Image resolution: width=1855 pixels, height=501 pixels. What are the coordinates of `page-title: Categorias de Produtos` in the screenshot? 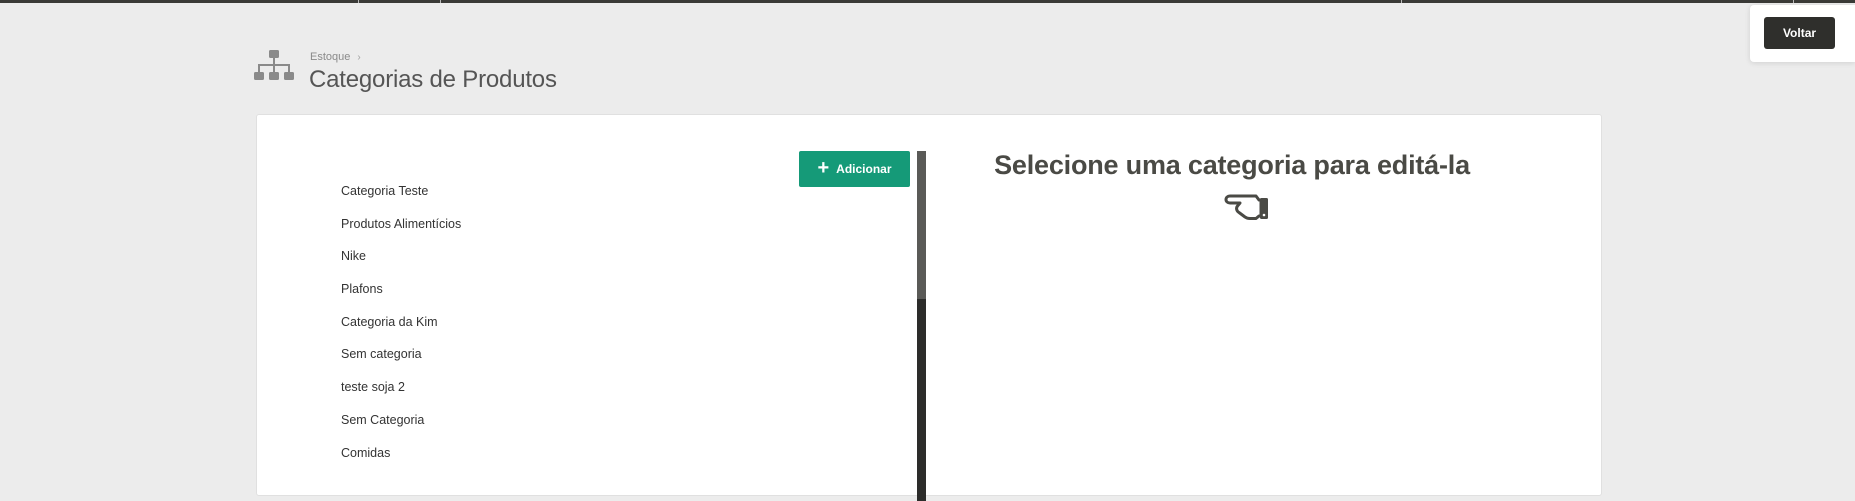 It's located at (433, 79).